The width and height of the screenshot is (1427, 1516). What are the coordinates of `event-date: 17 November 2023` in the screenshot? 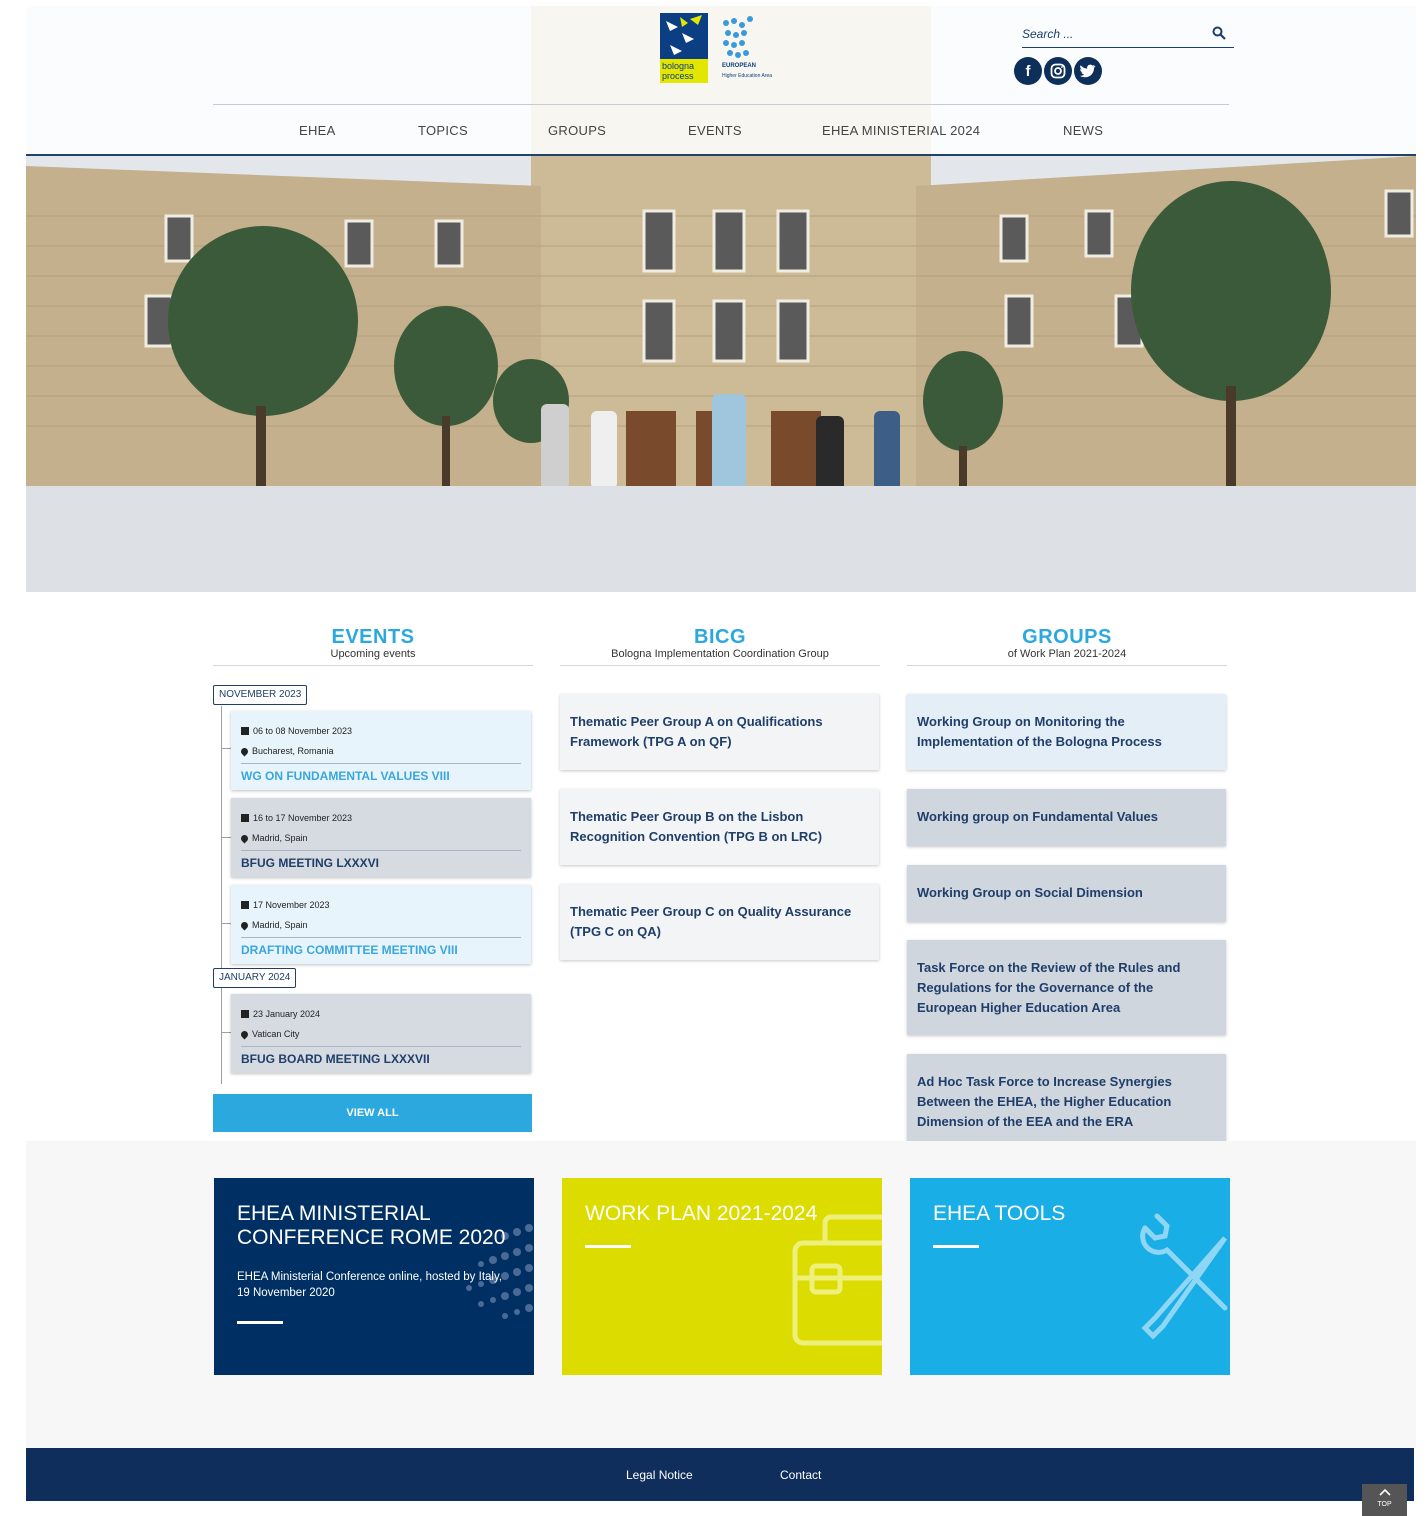 It's located at (291, 905).